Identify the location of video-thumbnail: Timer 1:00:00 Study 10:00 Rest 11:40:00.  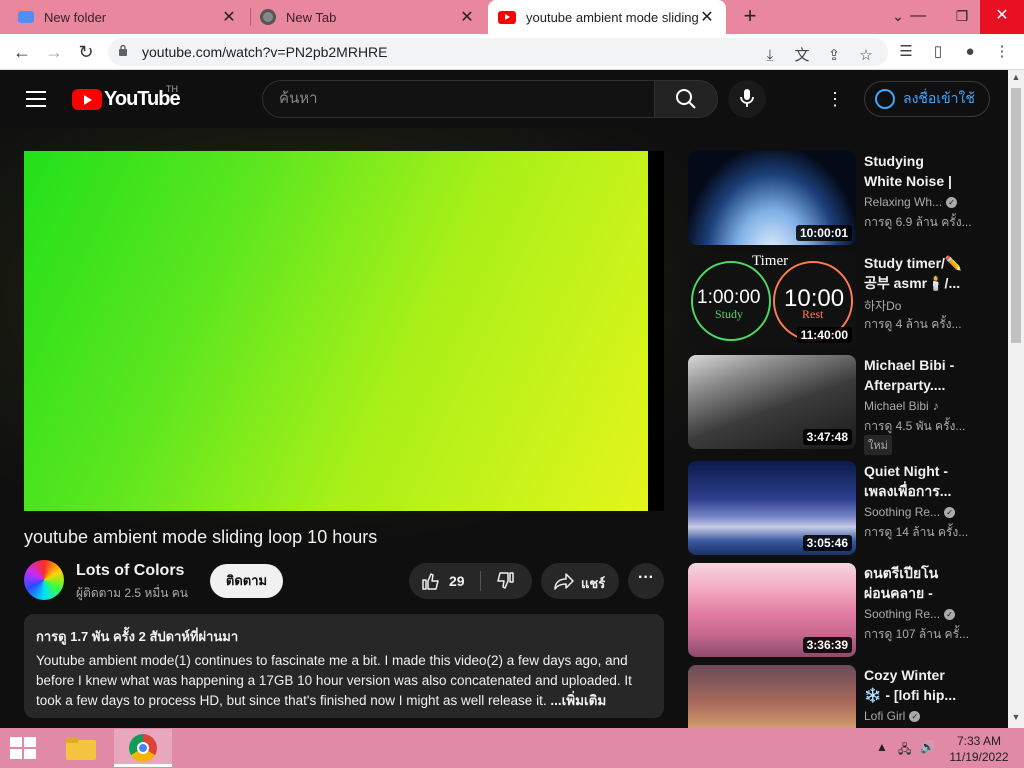
(772, 300).